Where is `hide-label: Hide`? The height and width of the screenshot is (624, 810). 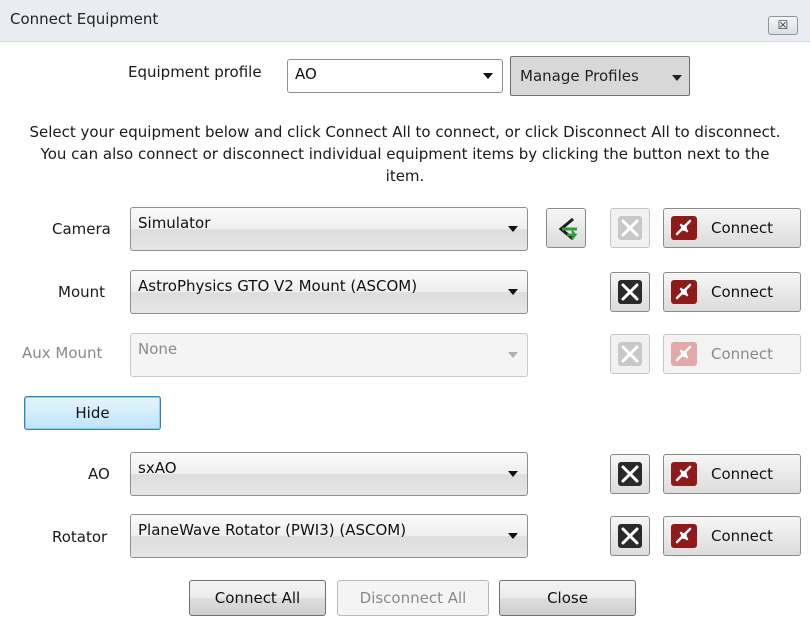 hide-label: Hide is located at coordinates (92, 413).